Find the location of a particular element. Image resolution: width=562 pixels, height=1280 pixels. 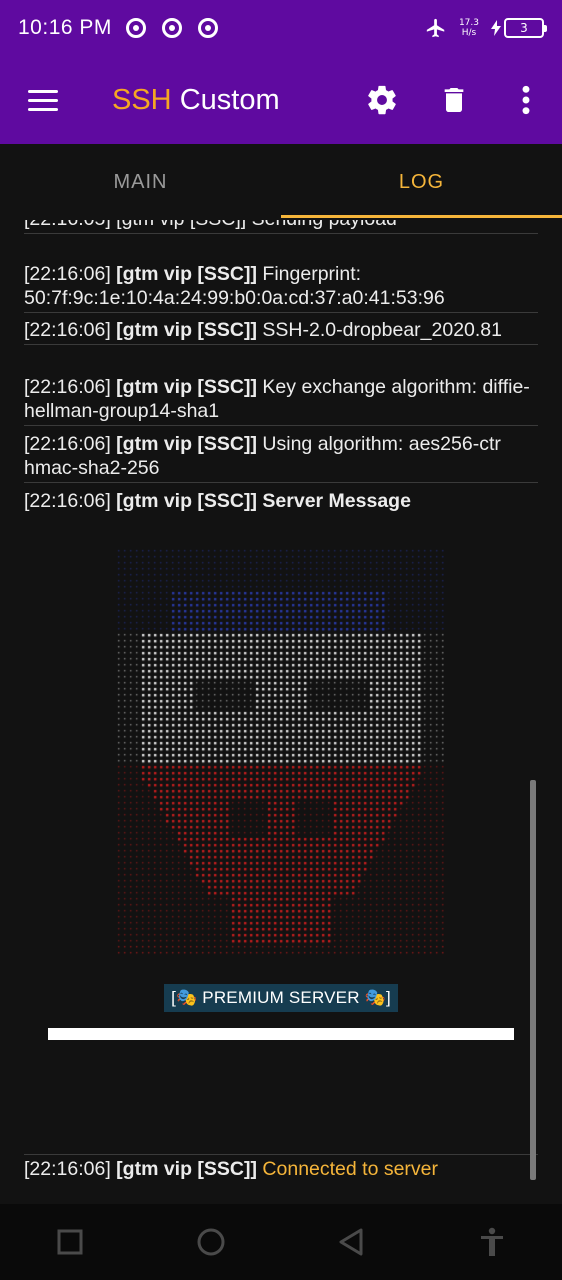

back-button is located at coordinates (351, 1242).